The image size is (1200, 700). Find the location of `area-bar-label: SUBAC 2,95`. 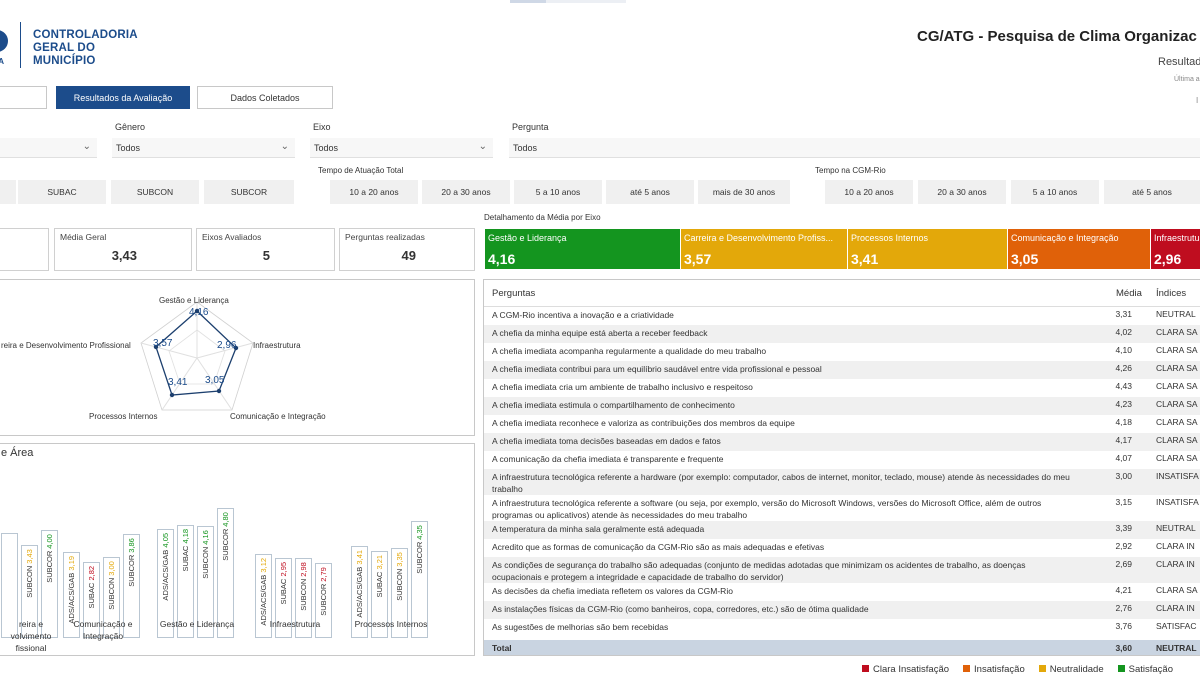

area-bar-label: SUBAC 2,95 is located at coordinates (283, 583).